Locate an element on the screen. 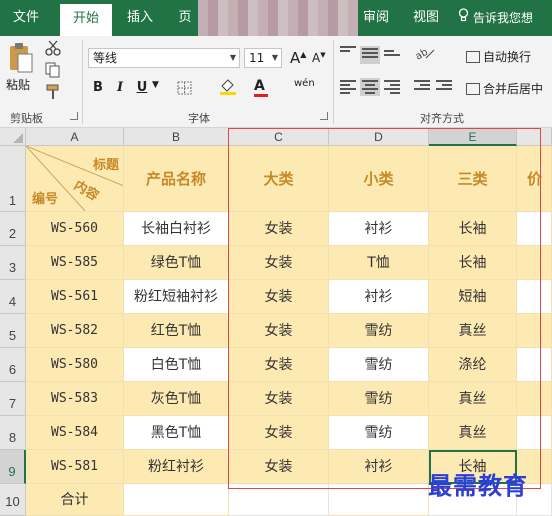  copy-icon is located at coordinates (53, 70).